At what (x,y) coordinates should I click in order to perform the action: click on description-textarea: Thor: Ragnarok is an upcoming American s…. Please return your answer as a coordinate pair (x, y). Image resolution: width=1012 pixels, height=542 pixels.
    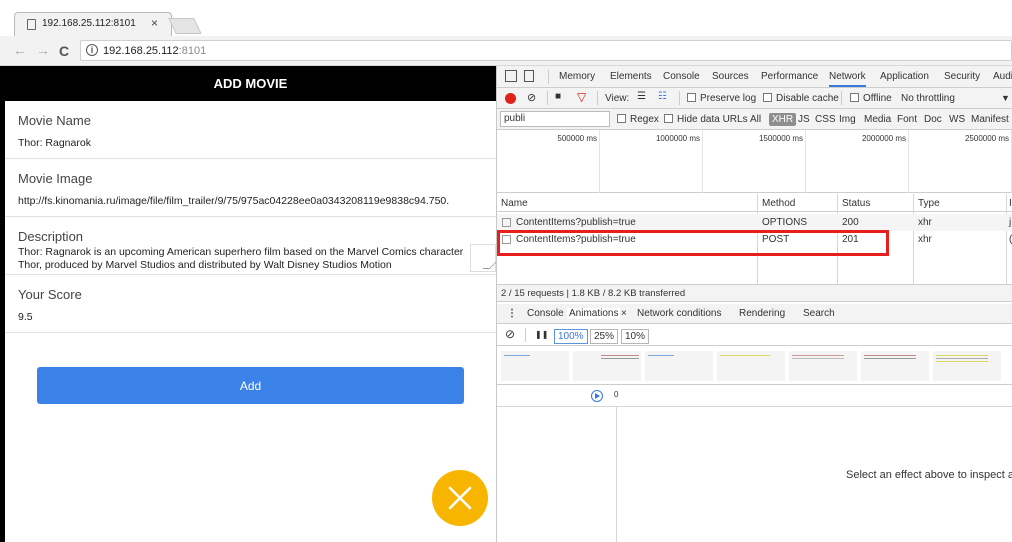
    Looking at the image, I should click on (243, 259).